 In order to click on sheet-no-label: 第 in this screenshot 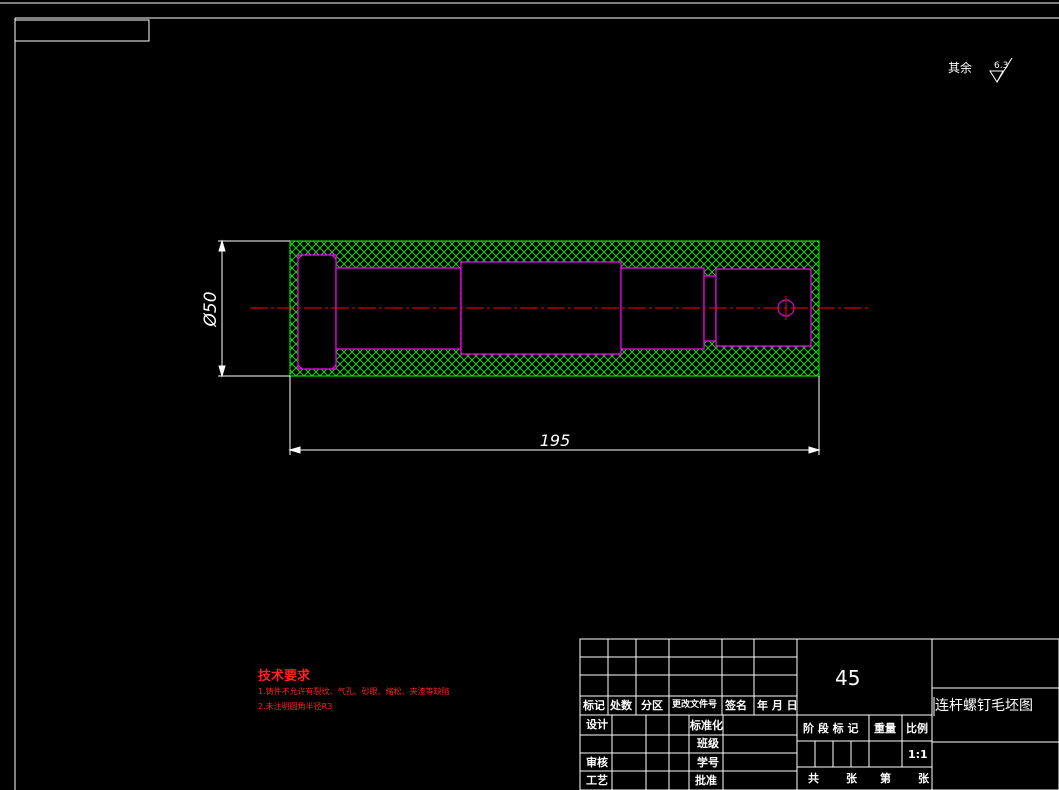, I will do `click(885, 778)`.